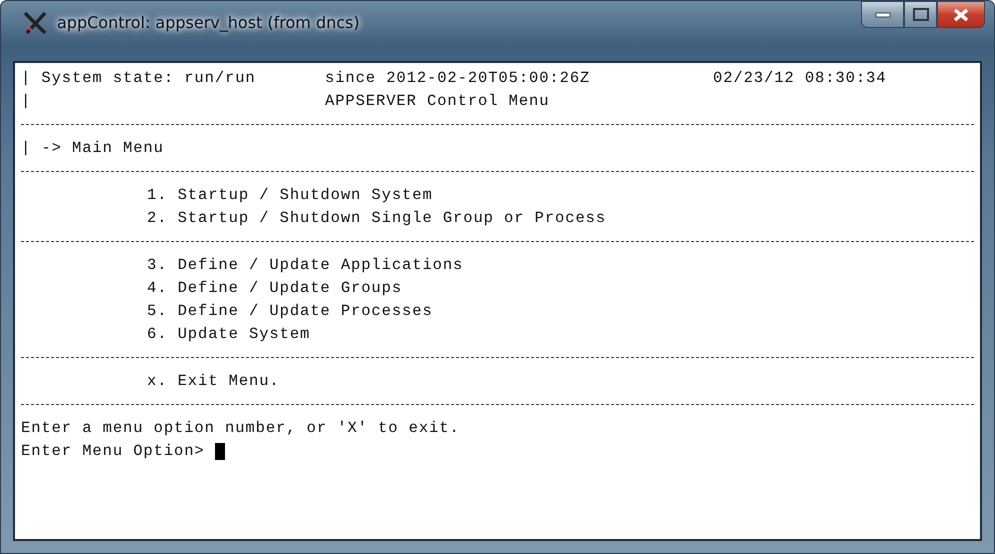 This screenshot has height=554, width=995. Describe the element at coordinates (437, 101) in the screenshot. I see `menu-title: APPSERVER Control Menu` at that location.